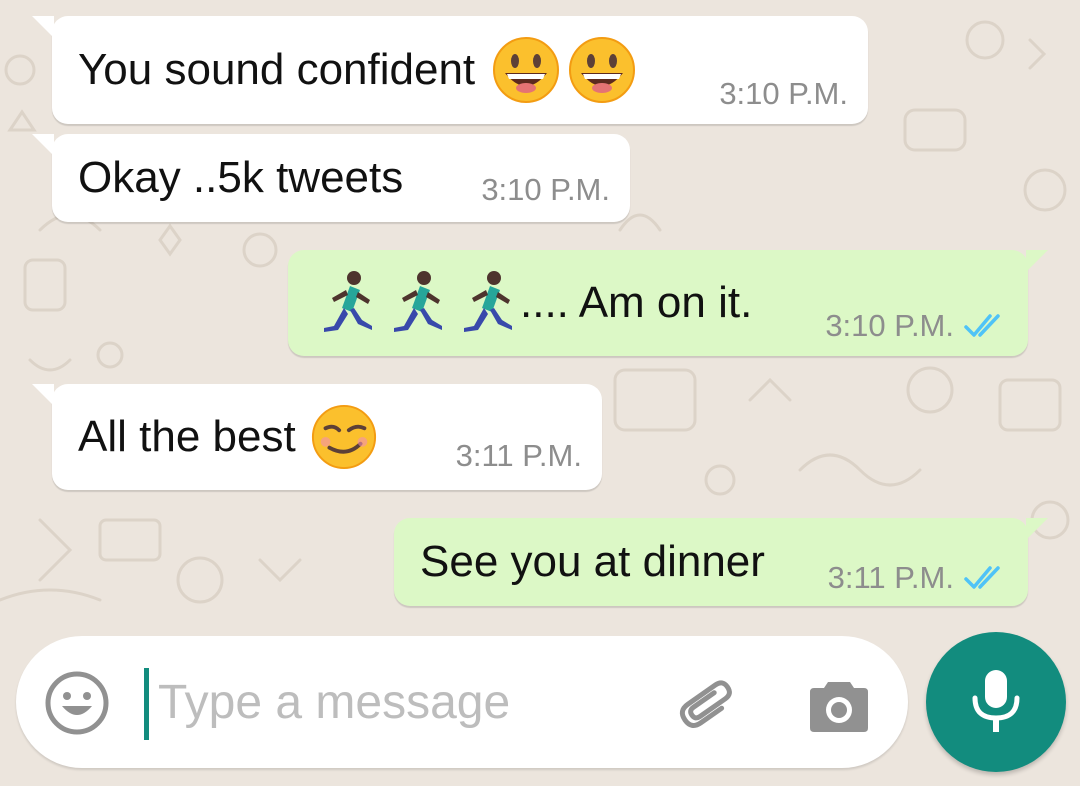  What do you see at coordinates (187, 436) in the screenshot?
I see `message-text: All the best` at bounding box center [187, 436].